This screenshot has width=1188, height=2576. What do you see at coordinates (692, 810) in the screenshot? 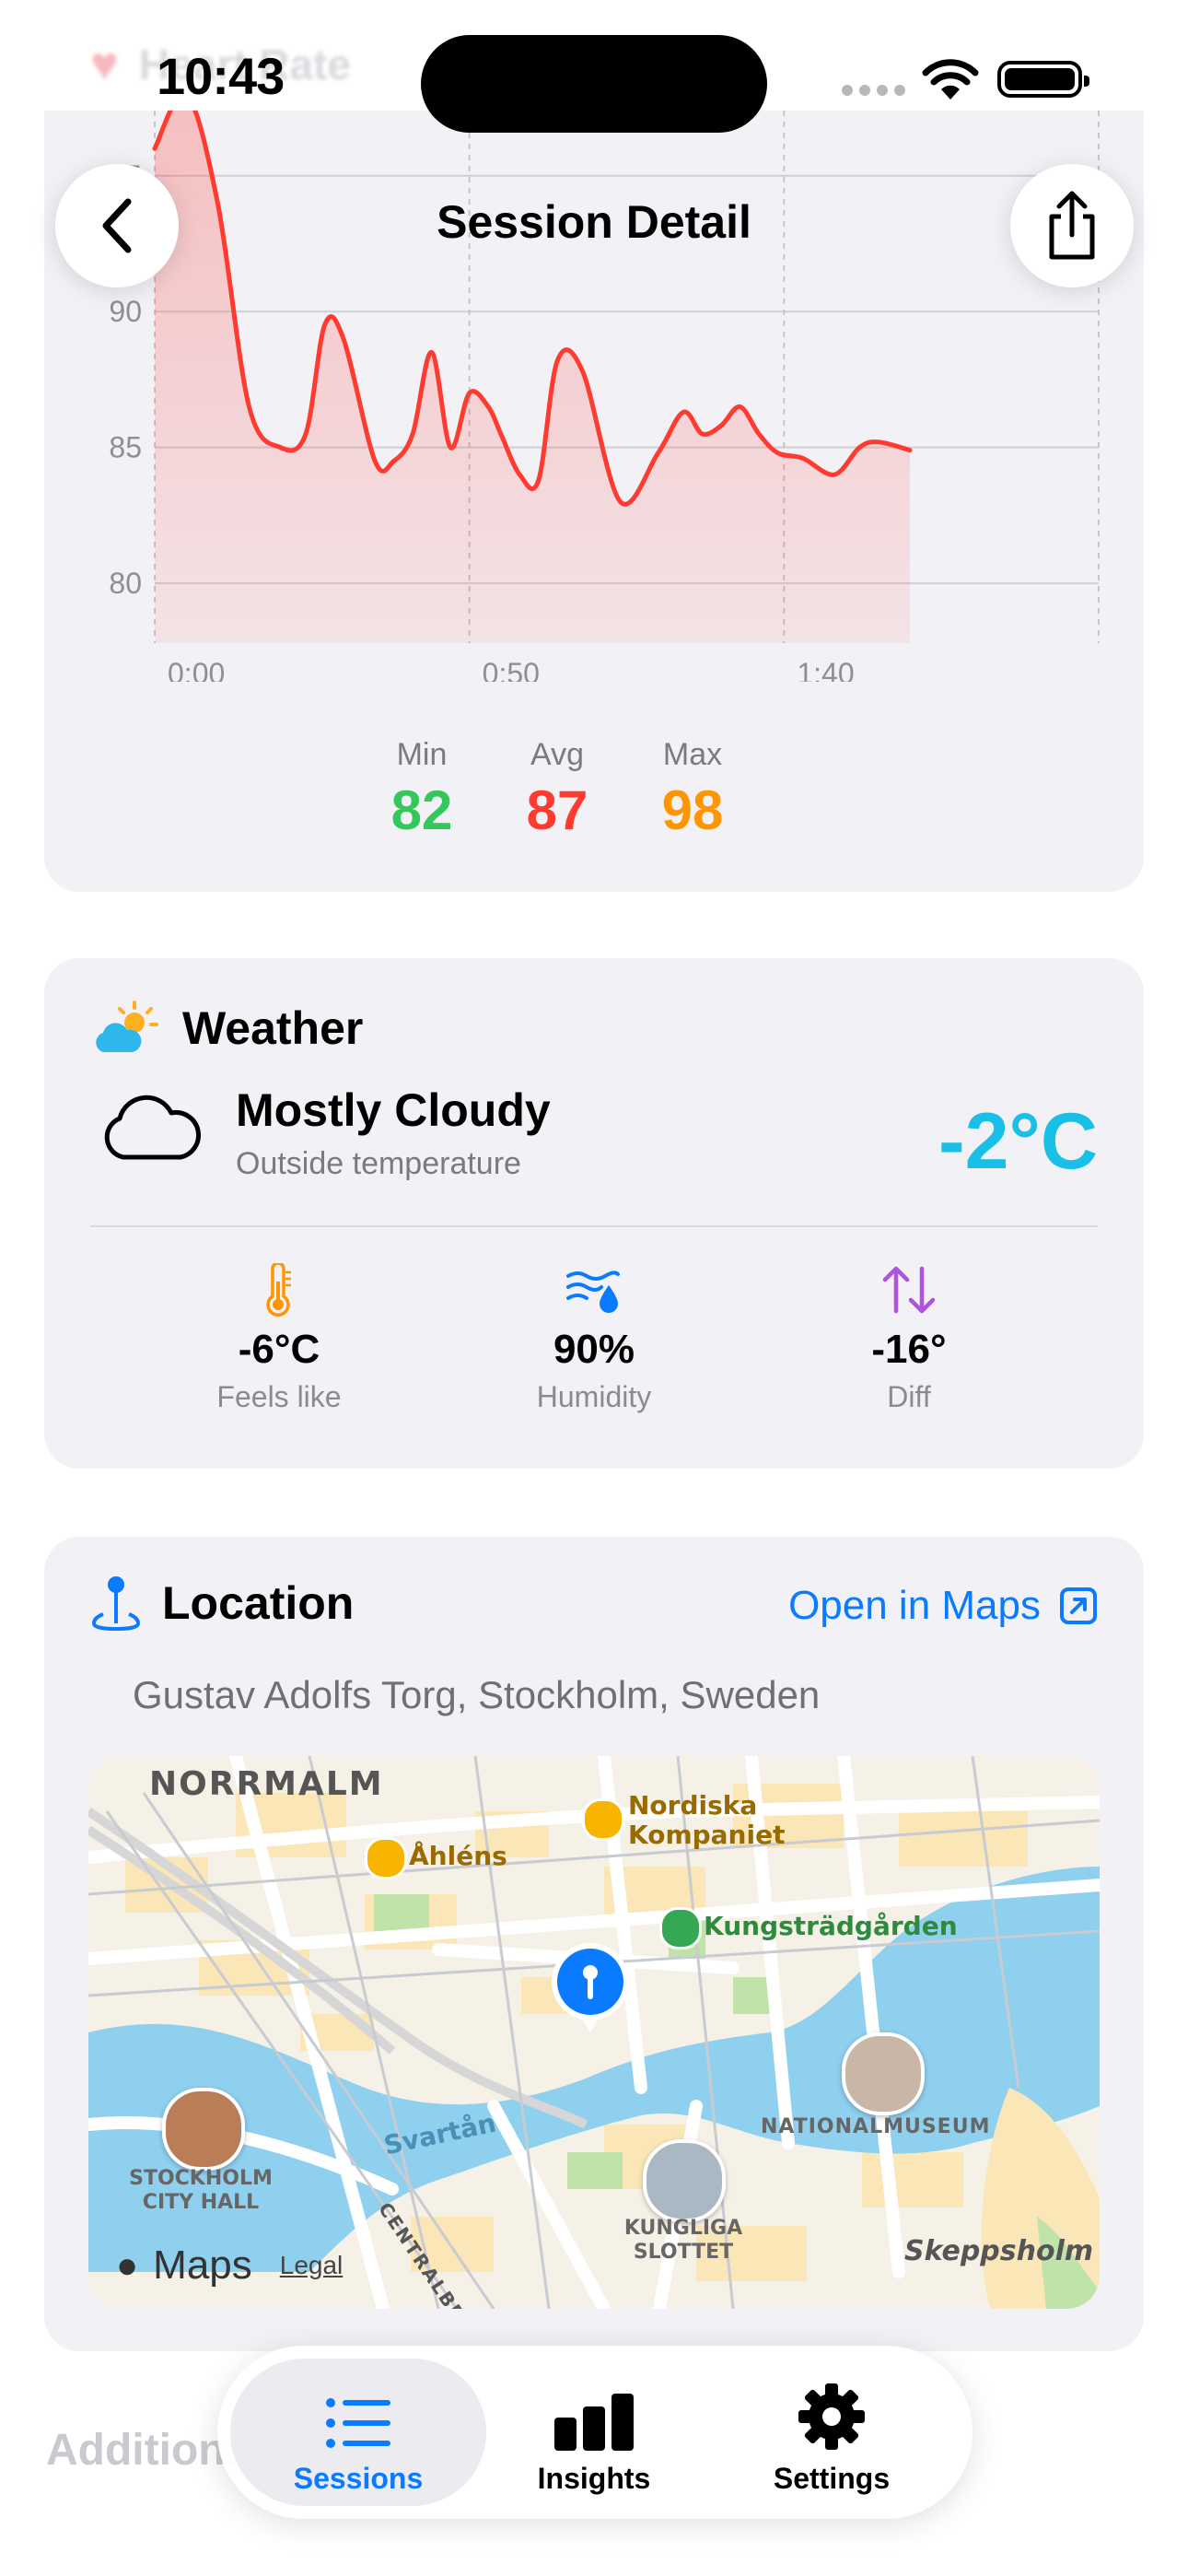
I see `stat-max-value: 98` at bounding box center [692, 810].